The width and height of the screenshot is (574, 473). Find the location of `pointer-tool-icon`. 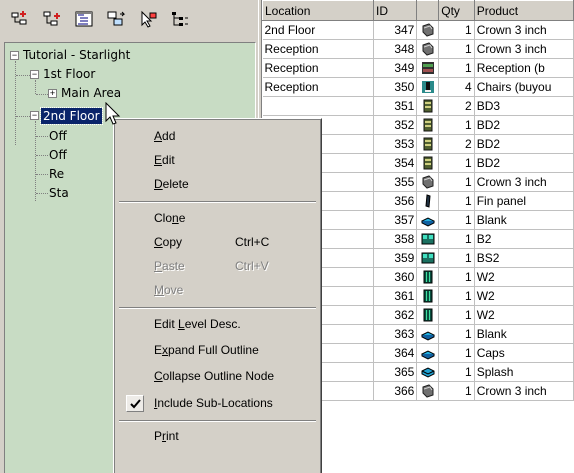

pointer-tool-icon is located at coordinates (148, 19).